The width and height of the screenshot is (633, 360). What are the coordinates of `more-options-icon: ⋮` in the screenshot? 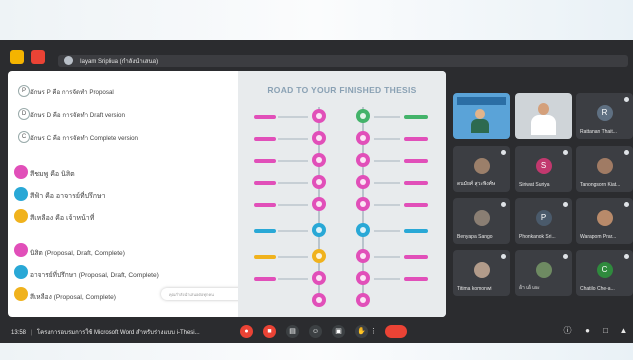 It's located at (373, 331).